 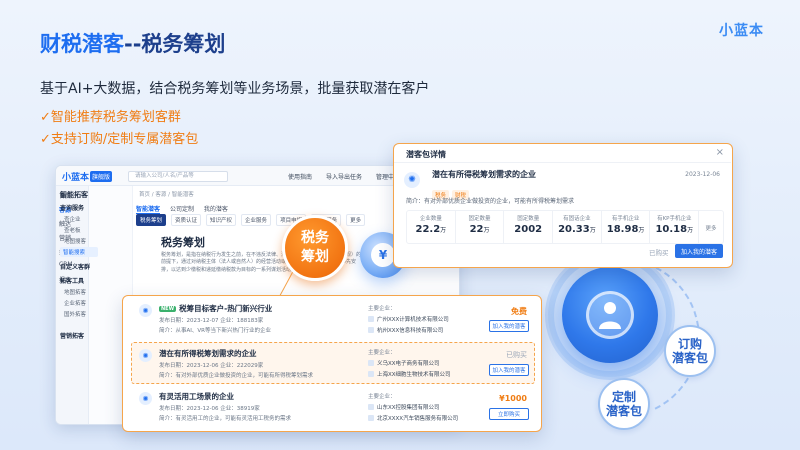 I want to click on stat-label: 企业数量, so click(x=430, y=219).